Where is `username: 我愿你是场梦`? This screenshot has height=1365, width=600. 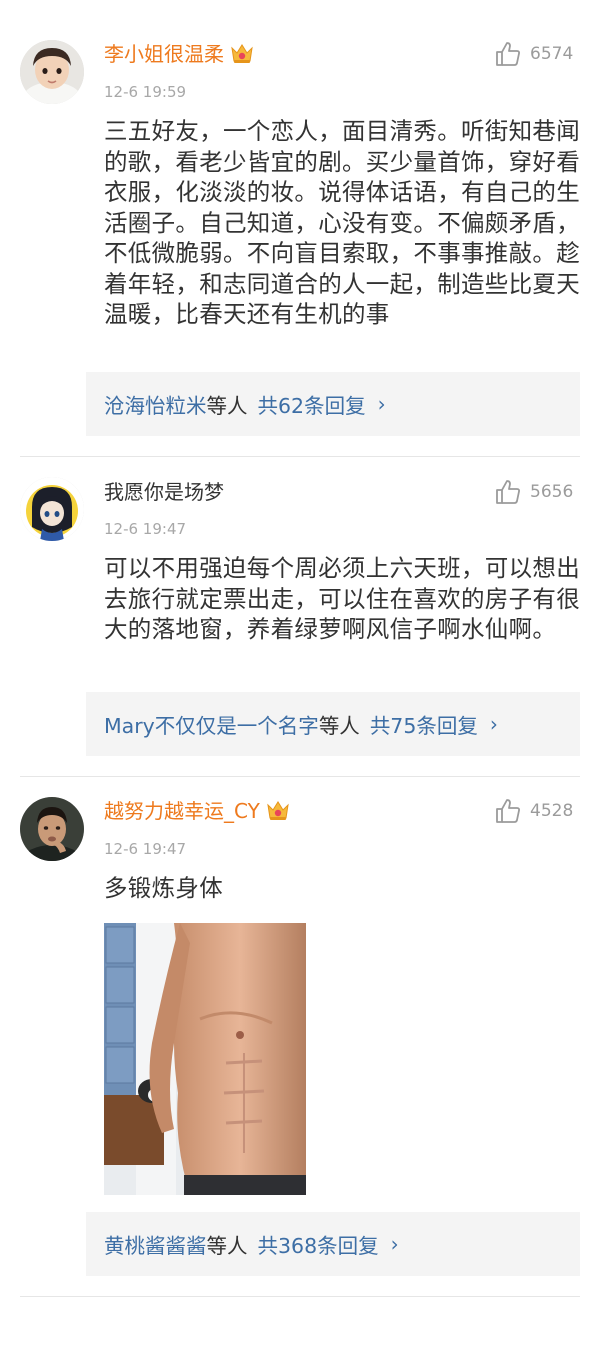 username: 我愿你是场梦 is located at coordinates (164, 492).